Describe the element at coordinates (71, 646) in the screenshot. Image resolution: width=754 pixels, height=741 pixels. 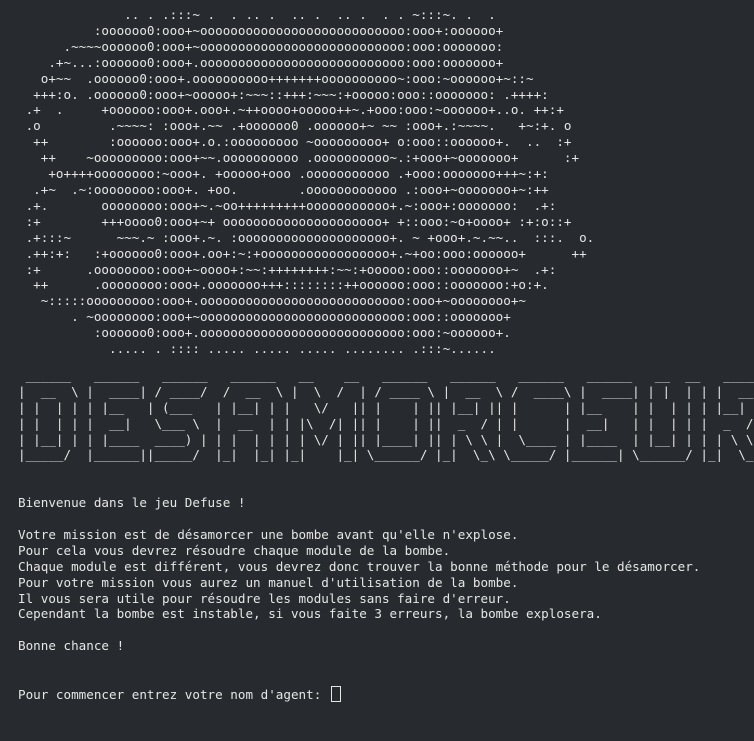
I see `good-luck-message: Bonne chance !` at that location.